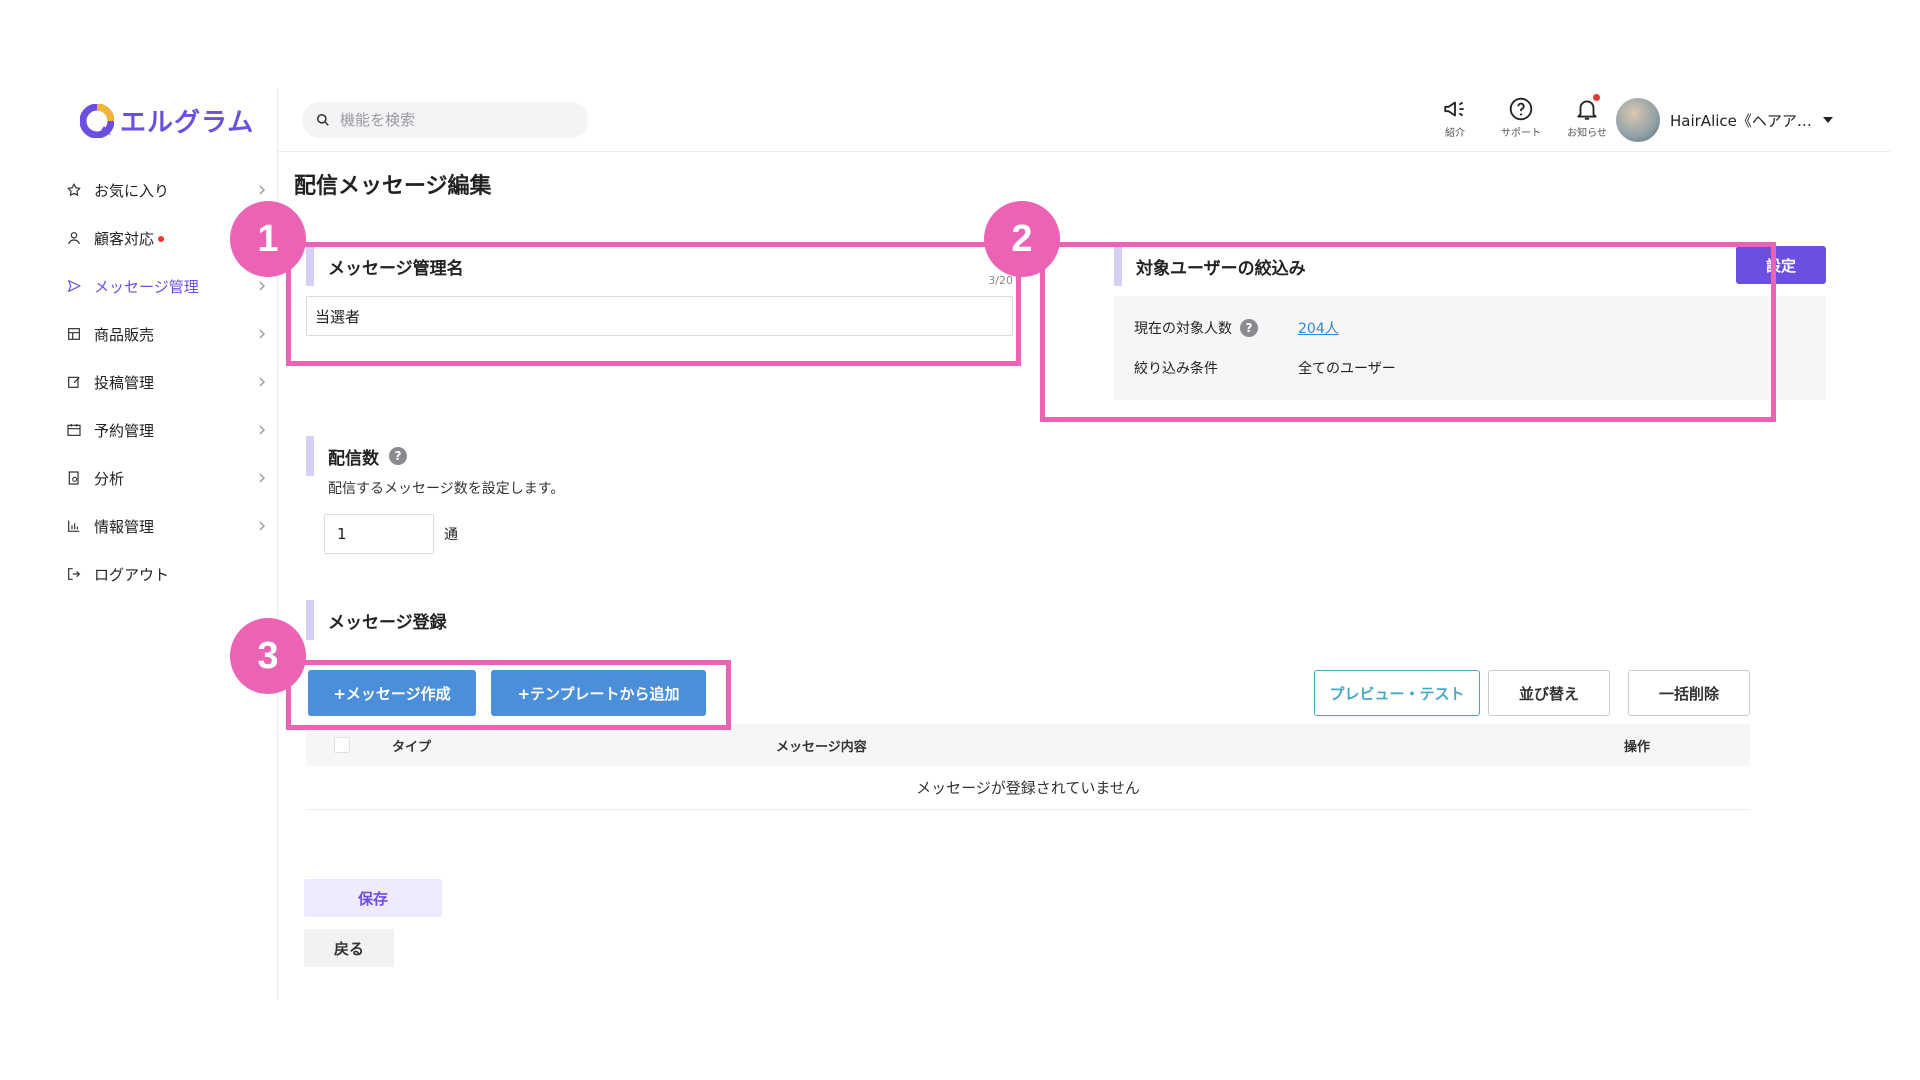 The width and height of the screenshot is (1920, 1080). Describe the element at coordinates (379, 534) in the screenshot. I see `delivery-count-input` at that location.